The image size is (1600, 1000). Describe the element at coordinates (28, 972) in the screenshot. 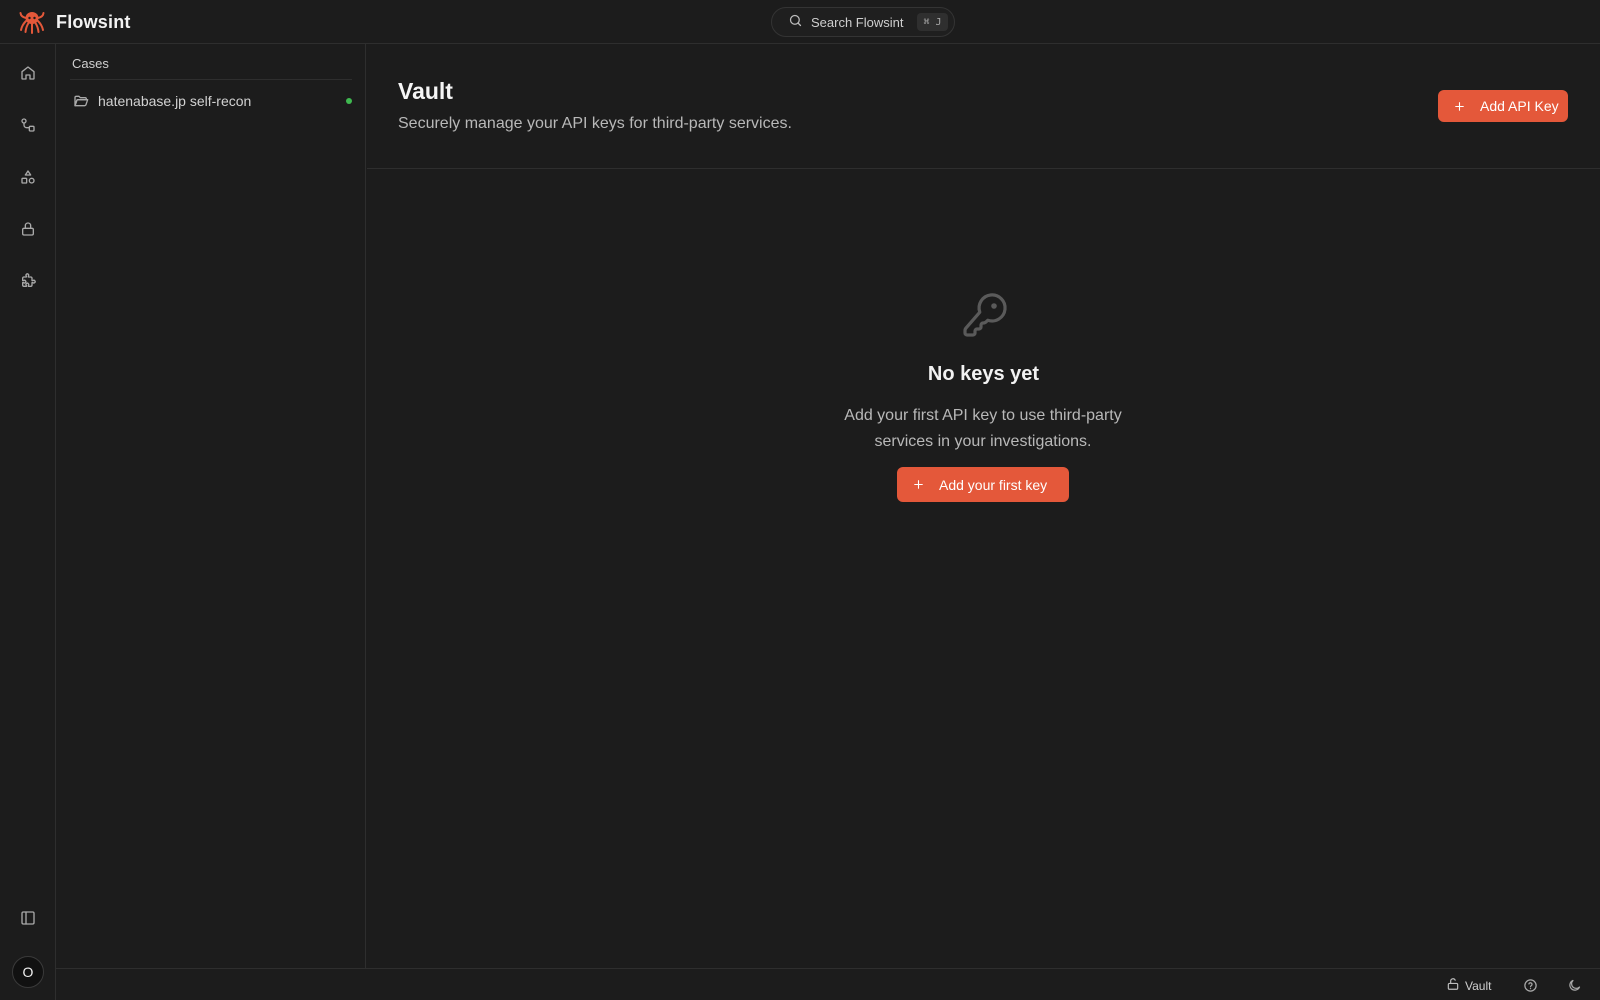

I see `user-avatar: O` at that location.